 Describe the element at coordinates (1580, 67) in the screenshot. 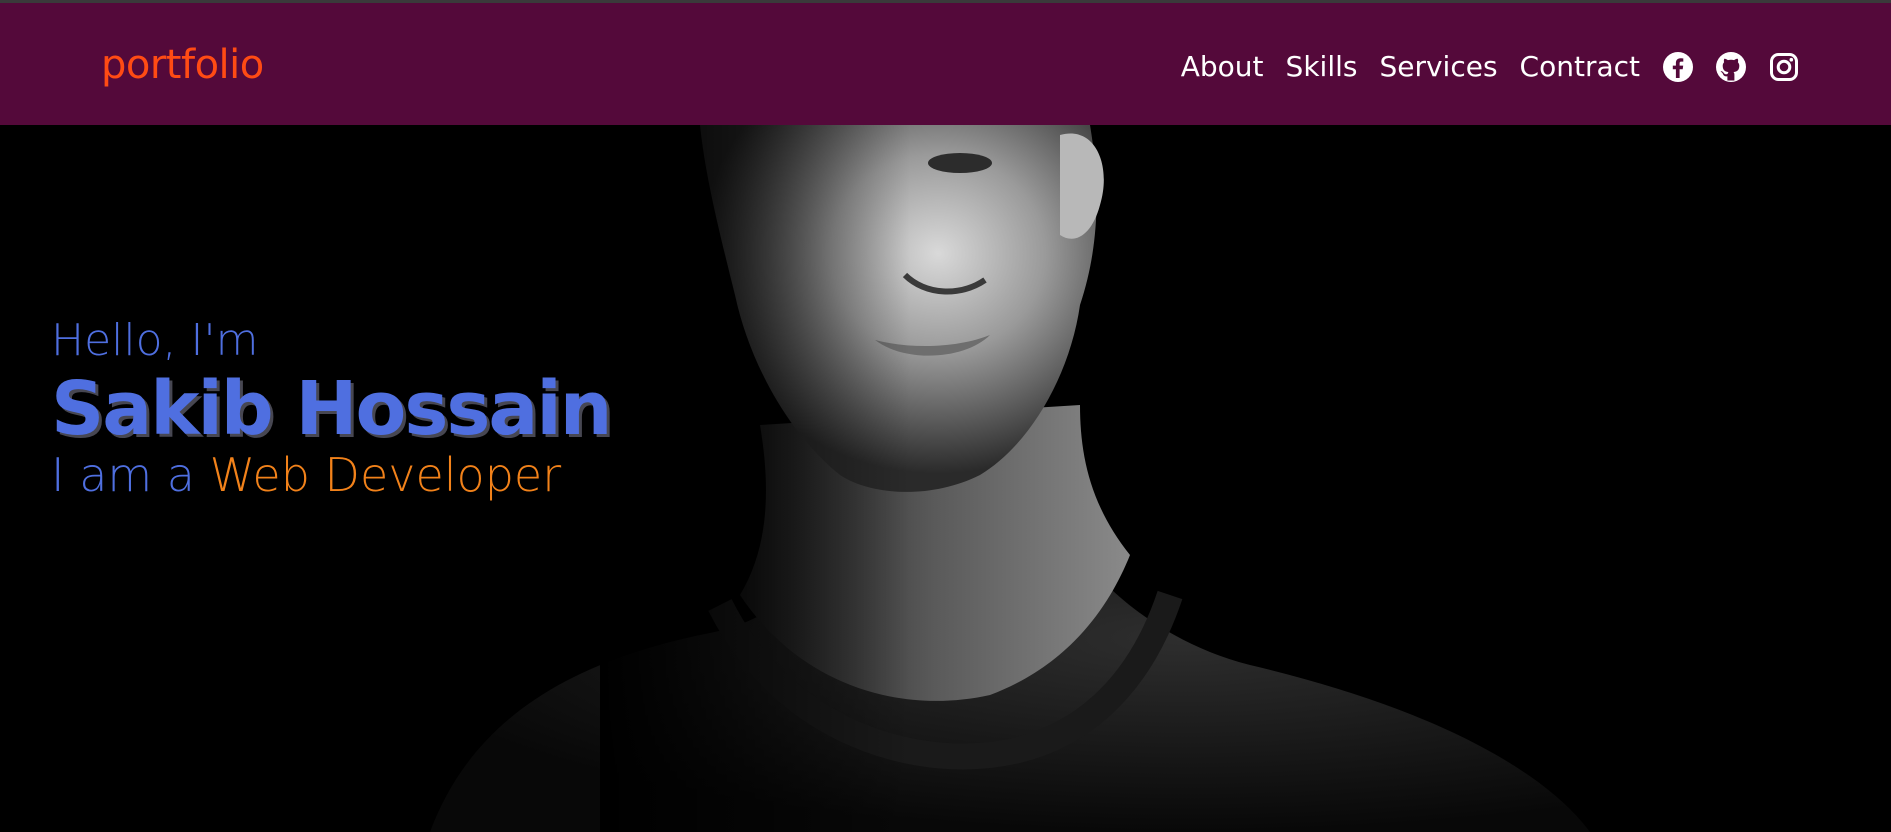

I see `nav-link-contract: Contract` at that location.